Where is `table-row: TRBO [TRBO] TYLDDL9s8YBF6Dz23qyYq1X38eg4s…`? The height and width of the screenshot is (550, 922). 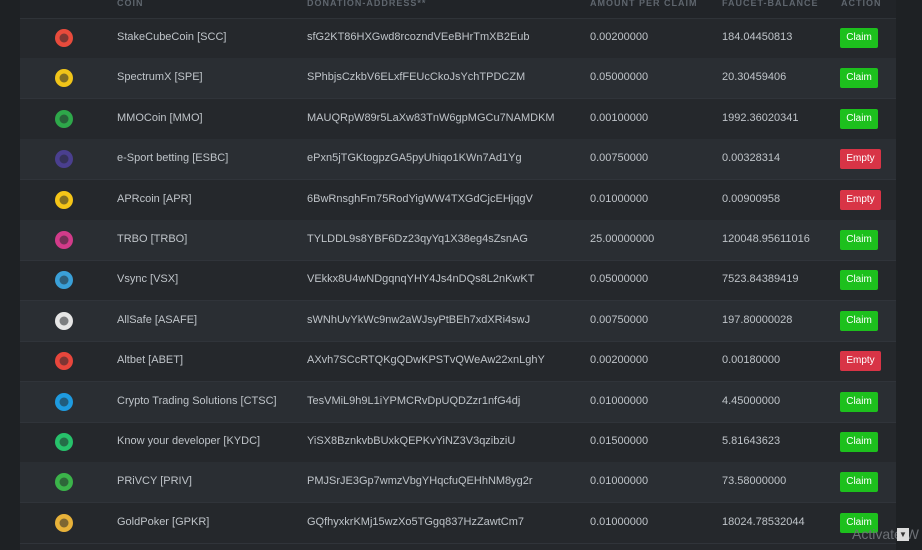 table-row: TRBO [TRBO] TYLDDL9s8YBF6Dz23qyYq1X38eg4s… is located at coordinates (458, 240).